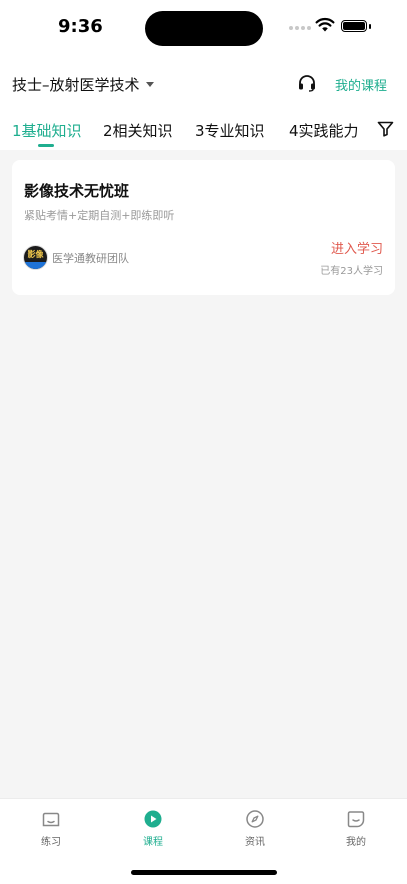 This screenshot has width=407, height=884. What do you see at coordinates (361, 84) in the screenshot?
I see `my-course-link: 我的课程` at bounding box center [361, 84].